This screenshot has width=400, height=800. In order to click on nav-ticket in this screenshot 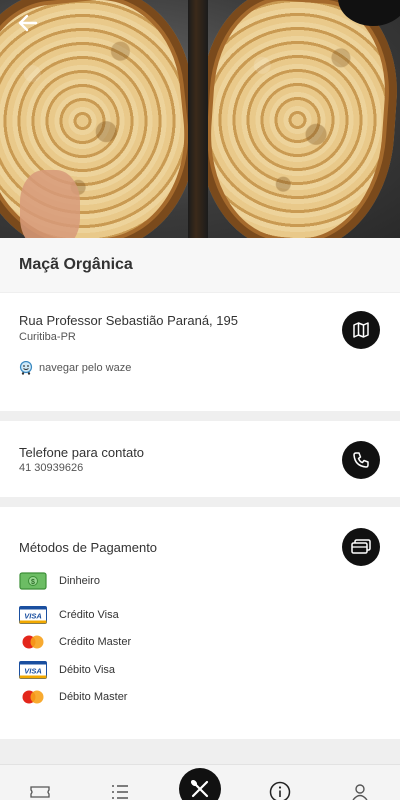, I will do `click(40, 791)`.